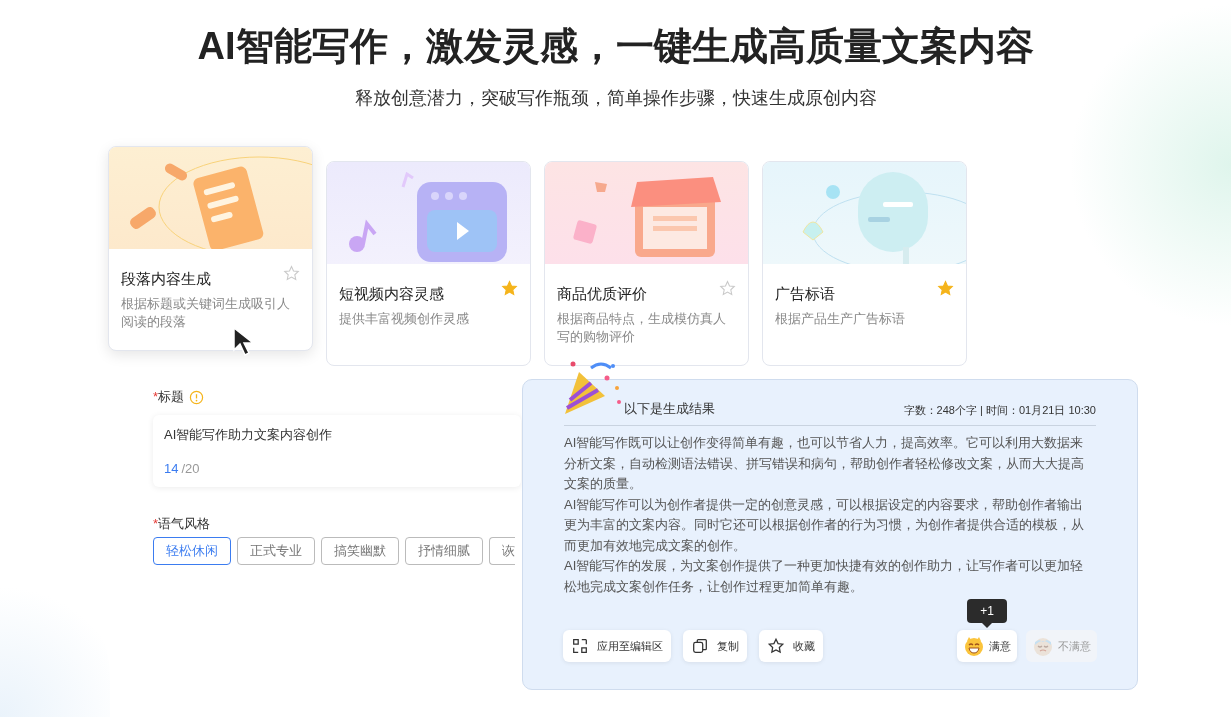  I want to click on copy-icon, so click(700, 646).